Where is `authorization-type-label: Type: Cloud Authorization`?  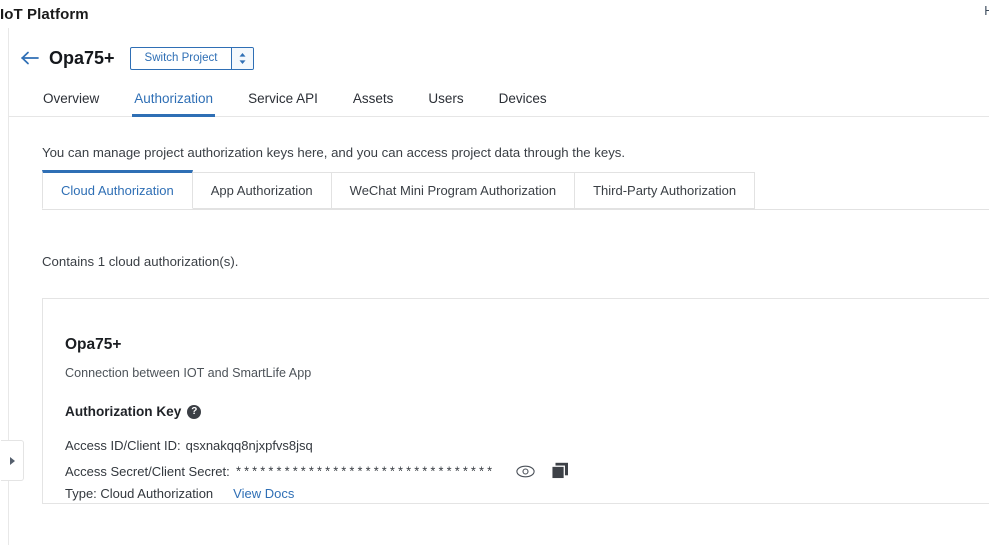
authorization-type-label: Type: Cloud Authorization is located at coordinates (139, 493).